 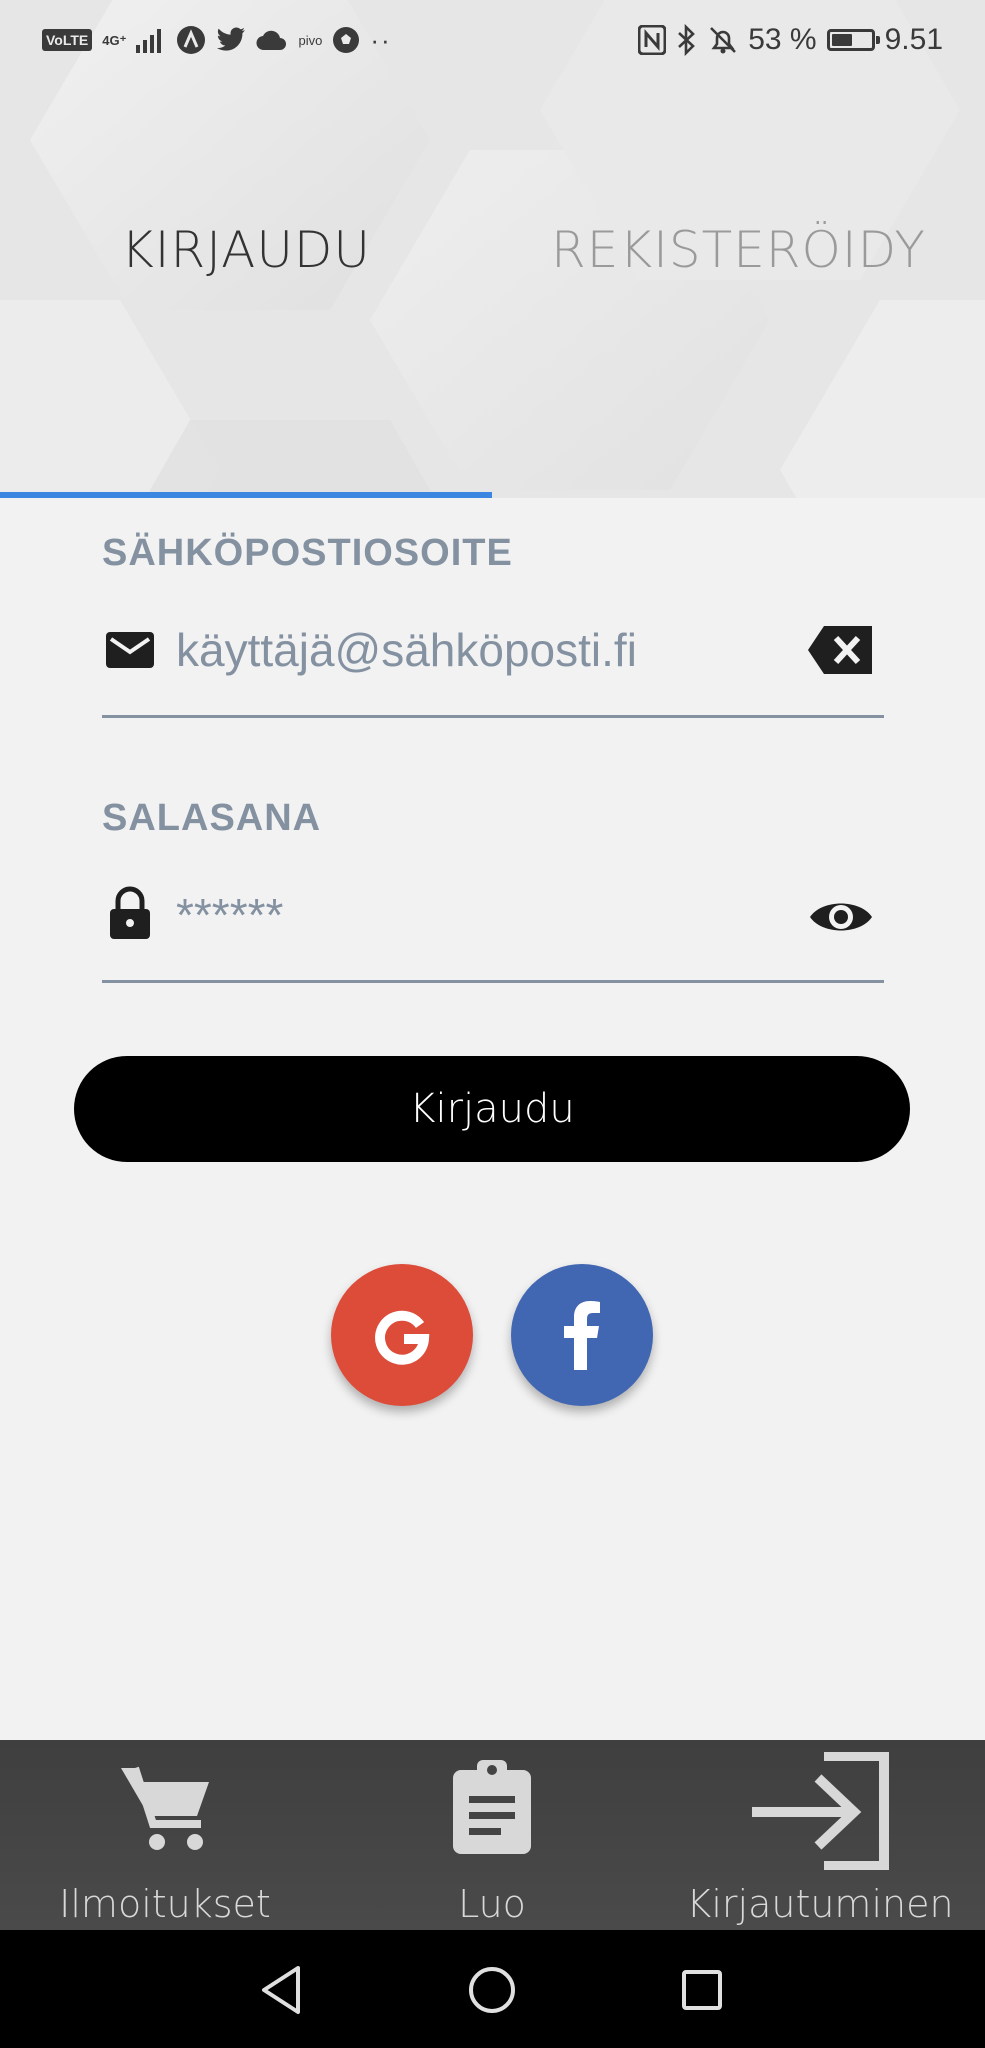 I want to click on tab-register: REKISTERÖIDY, so click(x=738, y=250).